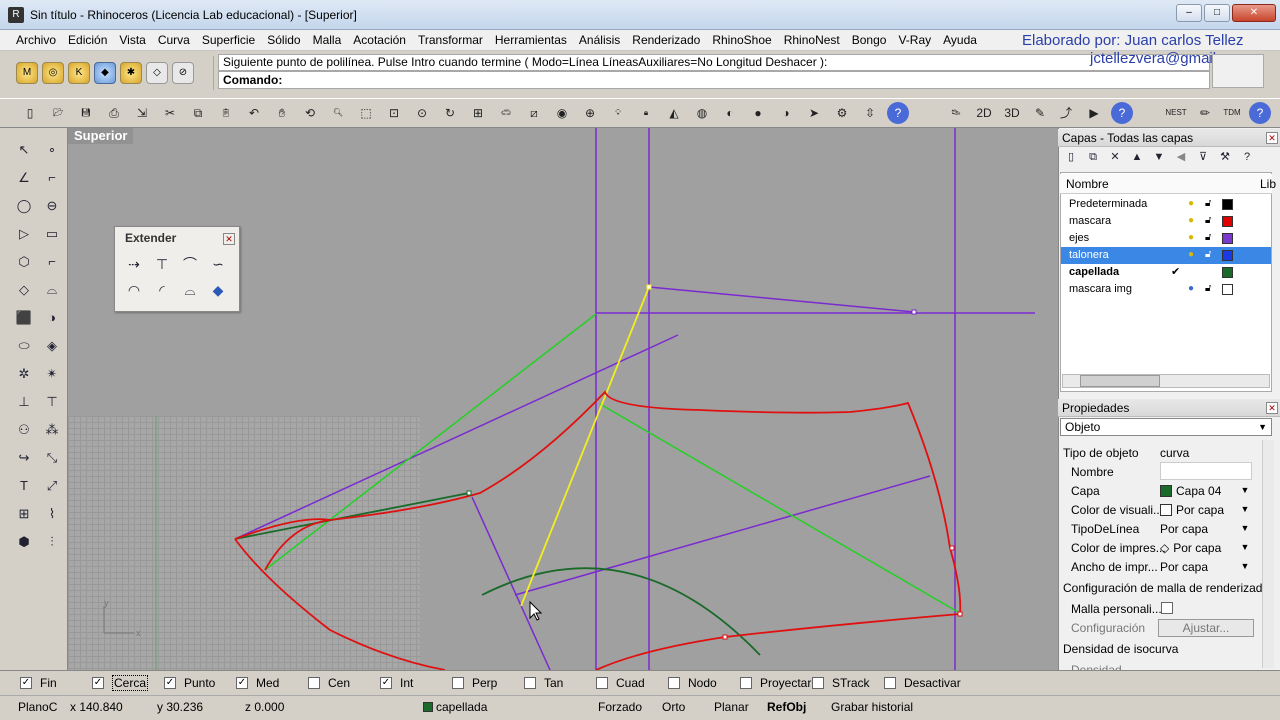  Describe the element at coordinates (1184, 567) in the screenshot. I see `prop-value-print-width: Por capa` at that location.